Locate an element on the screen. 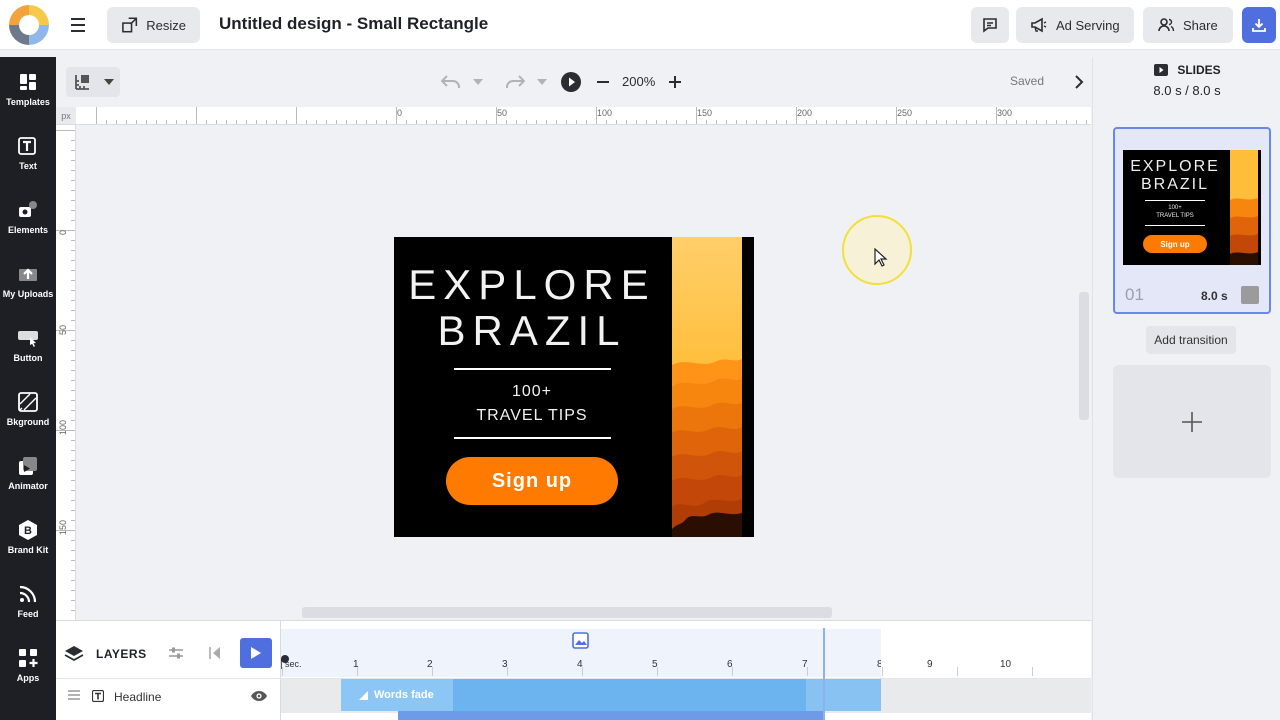  comments-button is located at coordinates (990, 25).